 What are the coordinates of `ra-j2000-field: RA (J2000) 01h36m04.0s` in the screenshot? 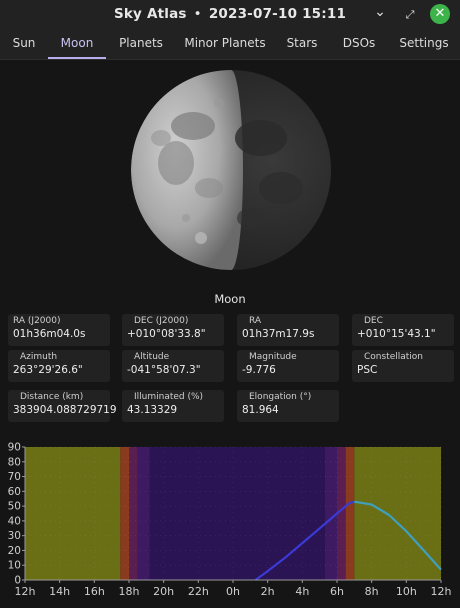 It's located at (59, 330).